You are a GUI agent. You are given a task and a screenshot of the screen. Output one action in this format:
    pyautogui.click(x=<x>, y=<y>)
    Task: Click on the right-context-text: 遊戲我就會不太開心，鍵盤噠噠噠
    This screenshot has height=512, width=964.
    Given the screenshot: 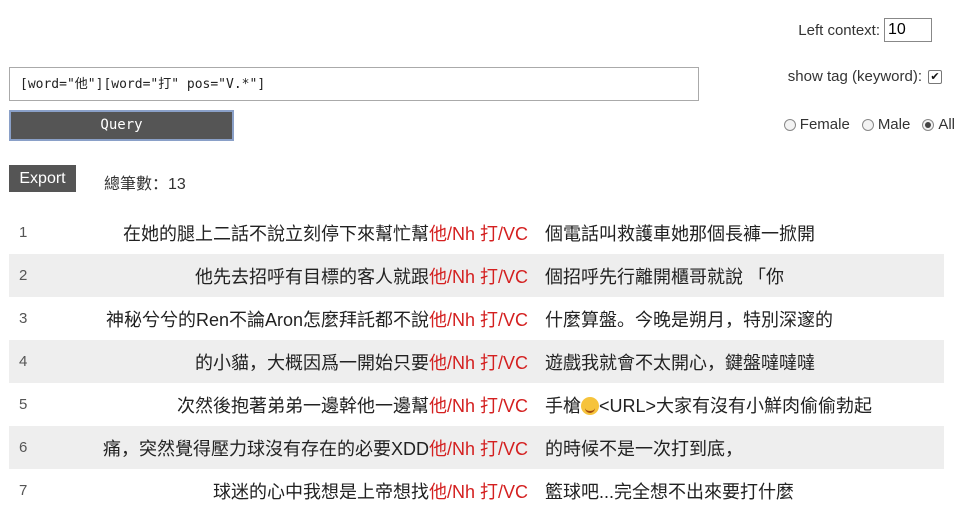 What is the action you would take?
    pyautogui.click(x=680, y=362)
    